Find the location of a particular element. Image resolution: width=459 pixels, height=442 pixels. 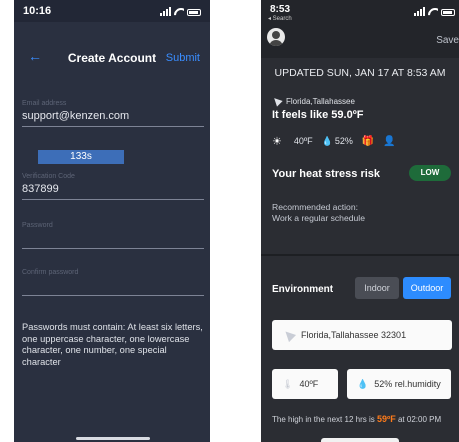

recommended-action-text: Work a regular schedule is located at coordinates (318, 217).